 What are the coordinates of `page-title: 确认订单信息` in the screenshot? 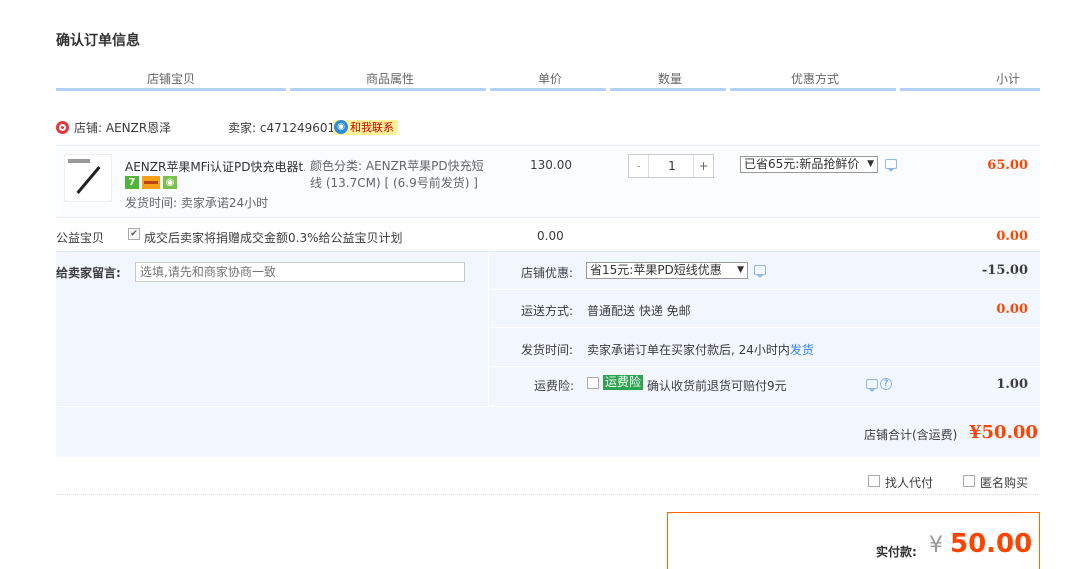 It's located at (98, 41).